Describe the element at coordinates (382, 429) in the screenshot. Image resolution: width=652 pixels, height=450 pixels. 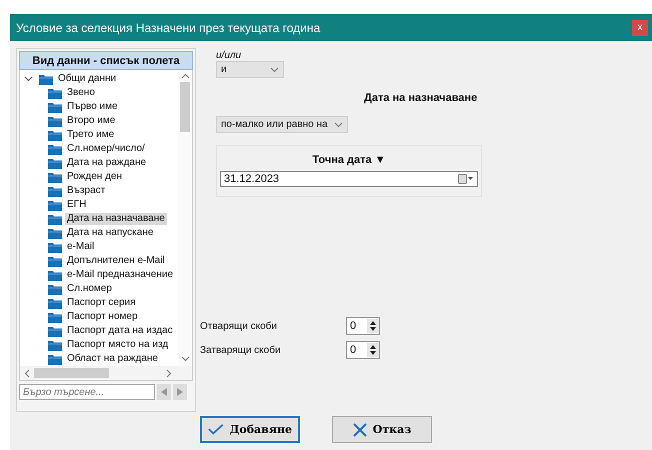
I see `cancel-button: Отказ` at that location.